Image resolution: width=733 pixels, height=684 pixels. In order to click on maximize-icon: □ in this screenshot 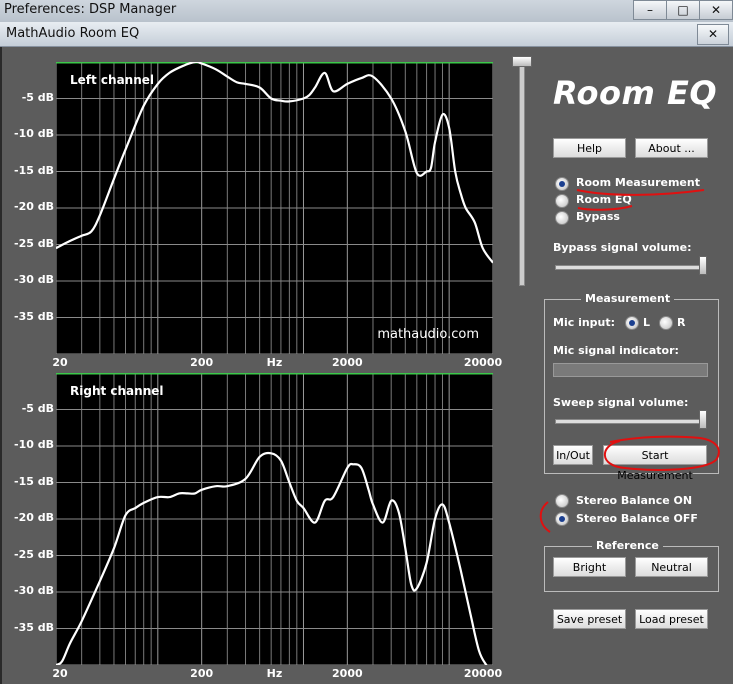, I will do `click(683, 10)`.